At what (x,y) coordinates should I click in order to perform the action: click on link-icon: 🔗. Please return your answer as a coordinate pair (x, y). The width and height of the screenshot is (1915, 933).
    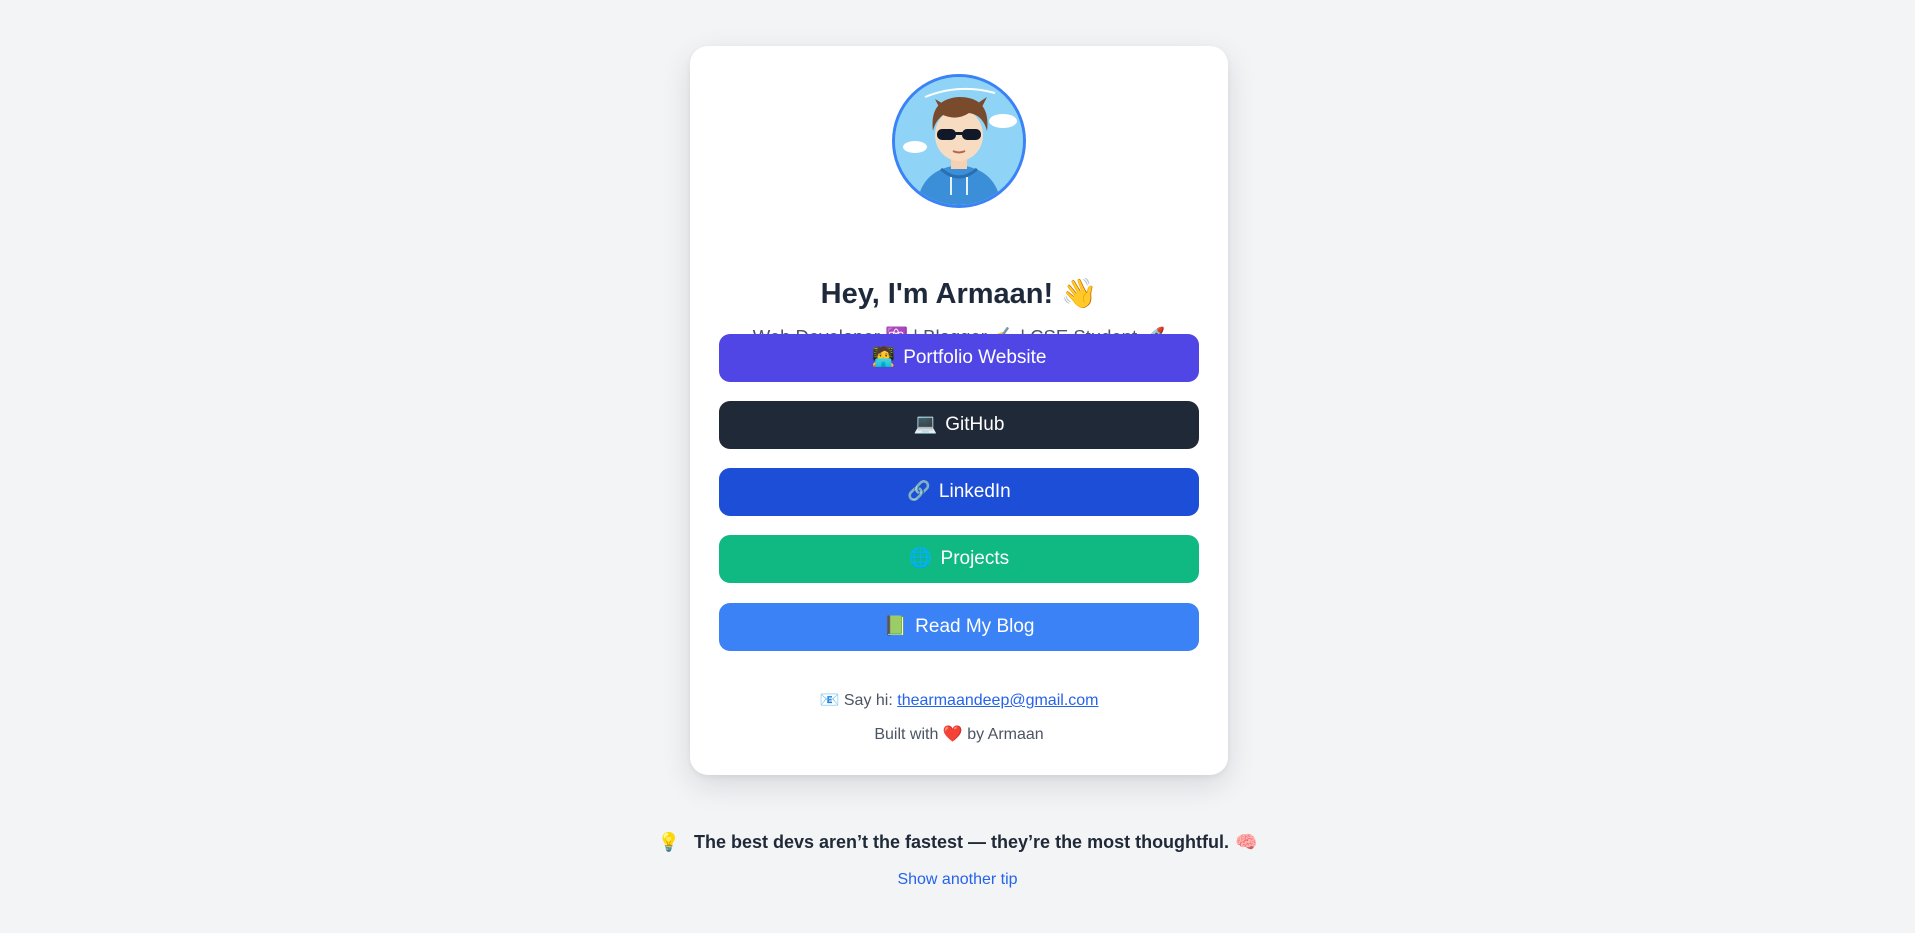
    Looking at the image, I should click on (919, 491).